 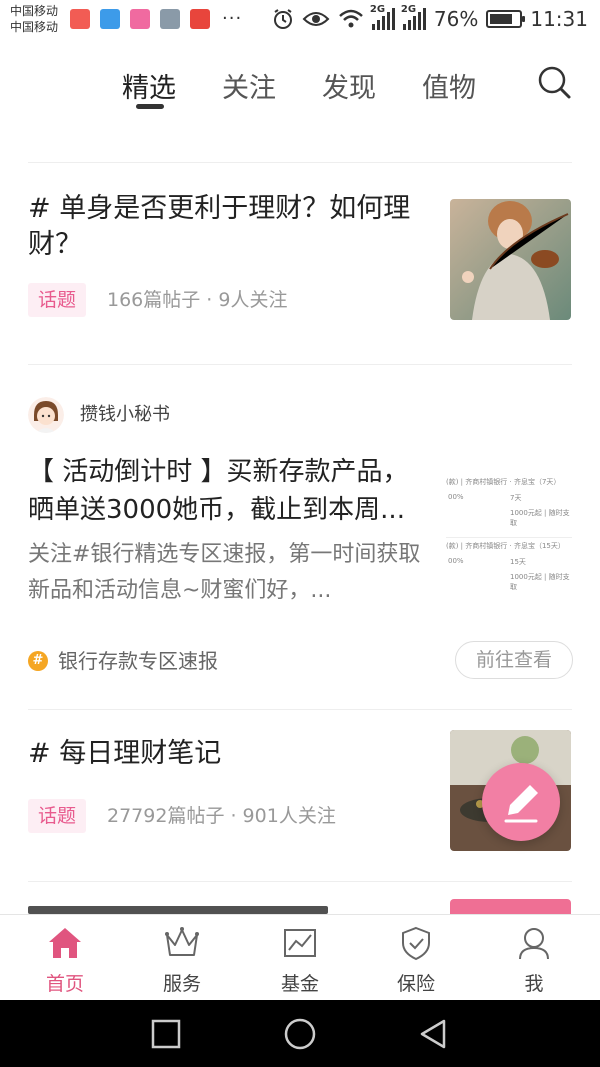 I want to click on compose-button, so click(x=521, y=802).